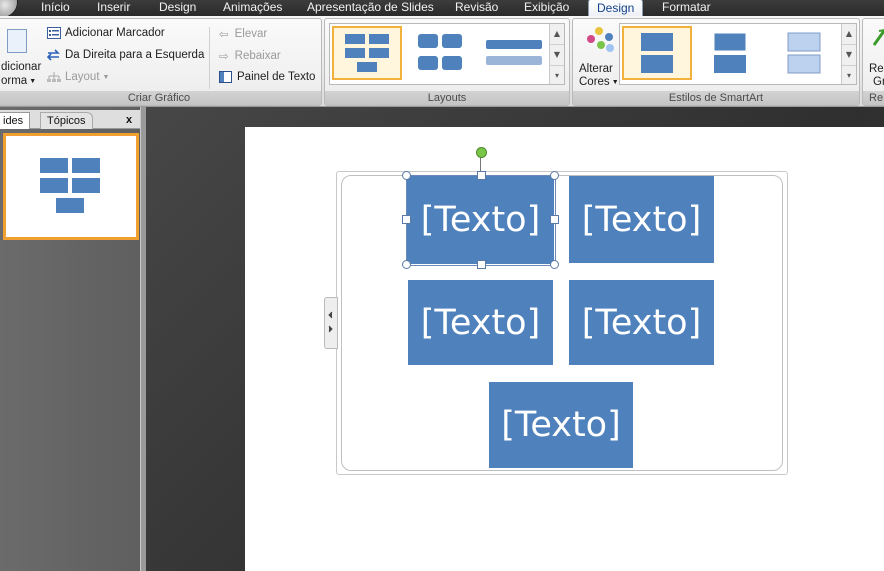  I want to click on tab-exibicao: Exibição, so click(546, 8).